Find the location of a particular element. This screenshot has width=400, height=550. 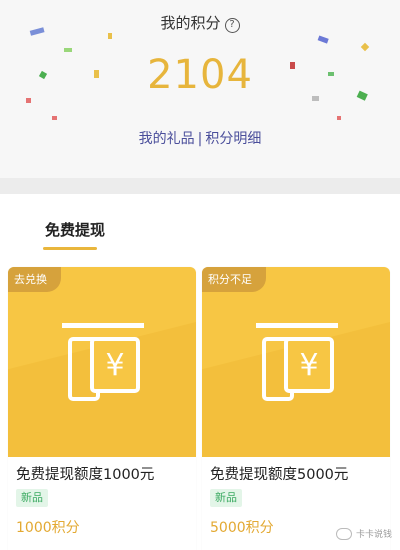

section-title-underline is located at coordinates (70, 248).